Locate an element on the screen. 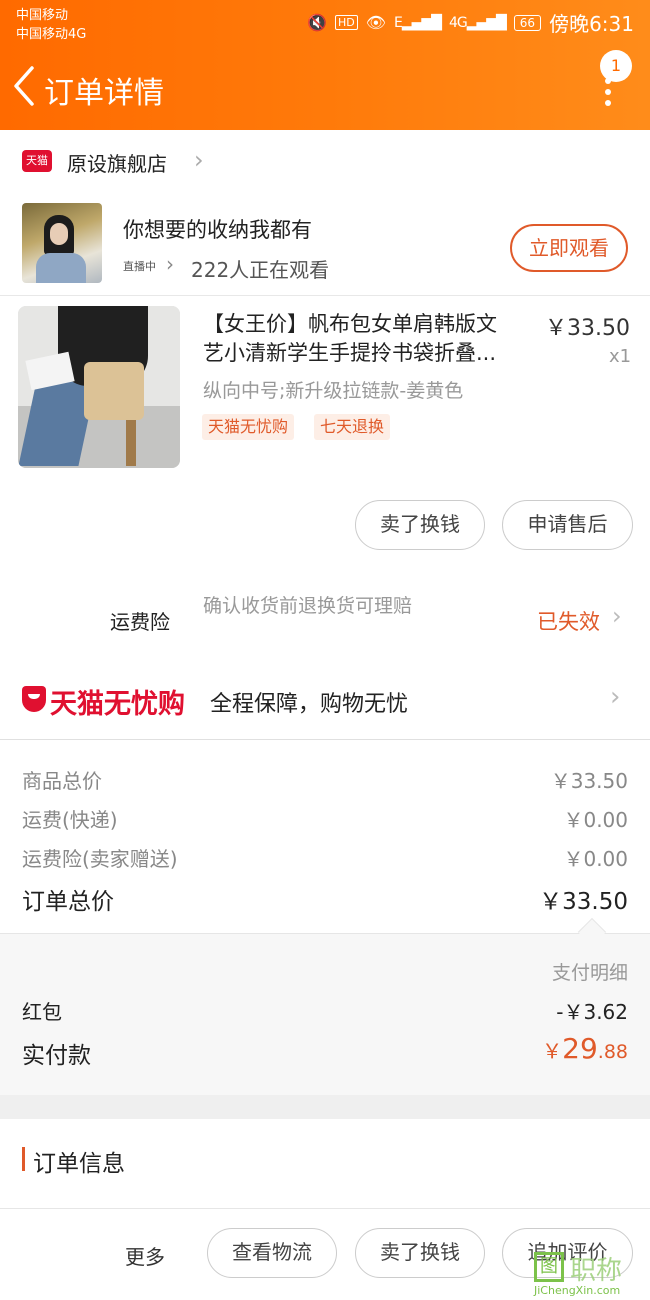 The image size is (650, 1300). section-accent-bar is located at coordinates (23, 1159).